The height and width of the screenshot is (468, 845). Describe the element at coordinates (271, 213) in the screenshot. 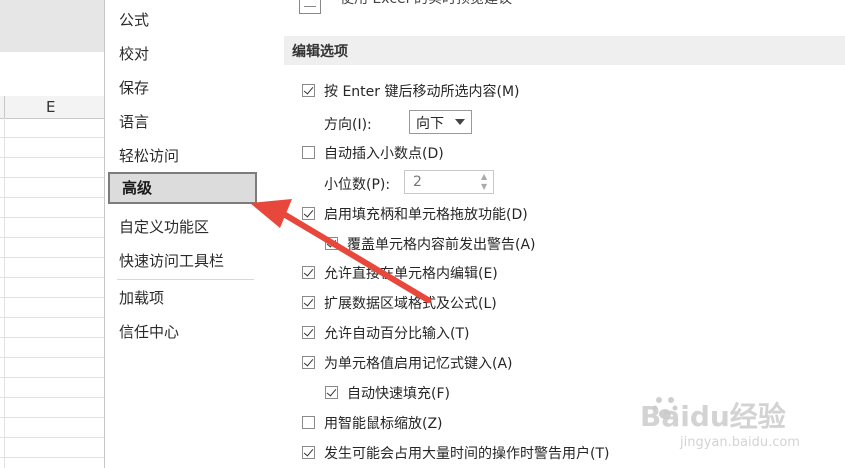

I see `arrow-head` at that location.